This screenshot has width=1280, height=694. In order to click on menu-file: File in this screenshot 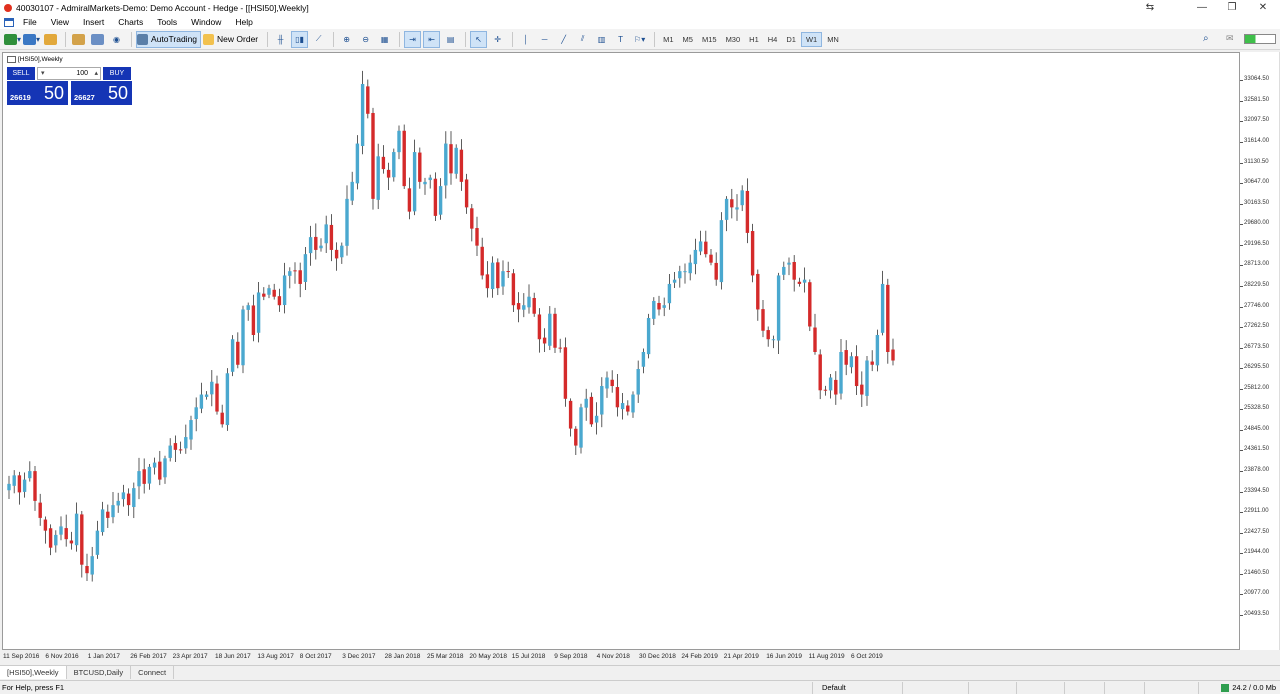, I will do `click(30, 22)`.